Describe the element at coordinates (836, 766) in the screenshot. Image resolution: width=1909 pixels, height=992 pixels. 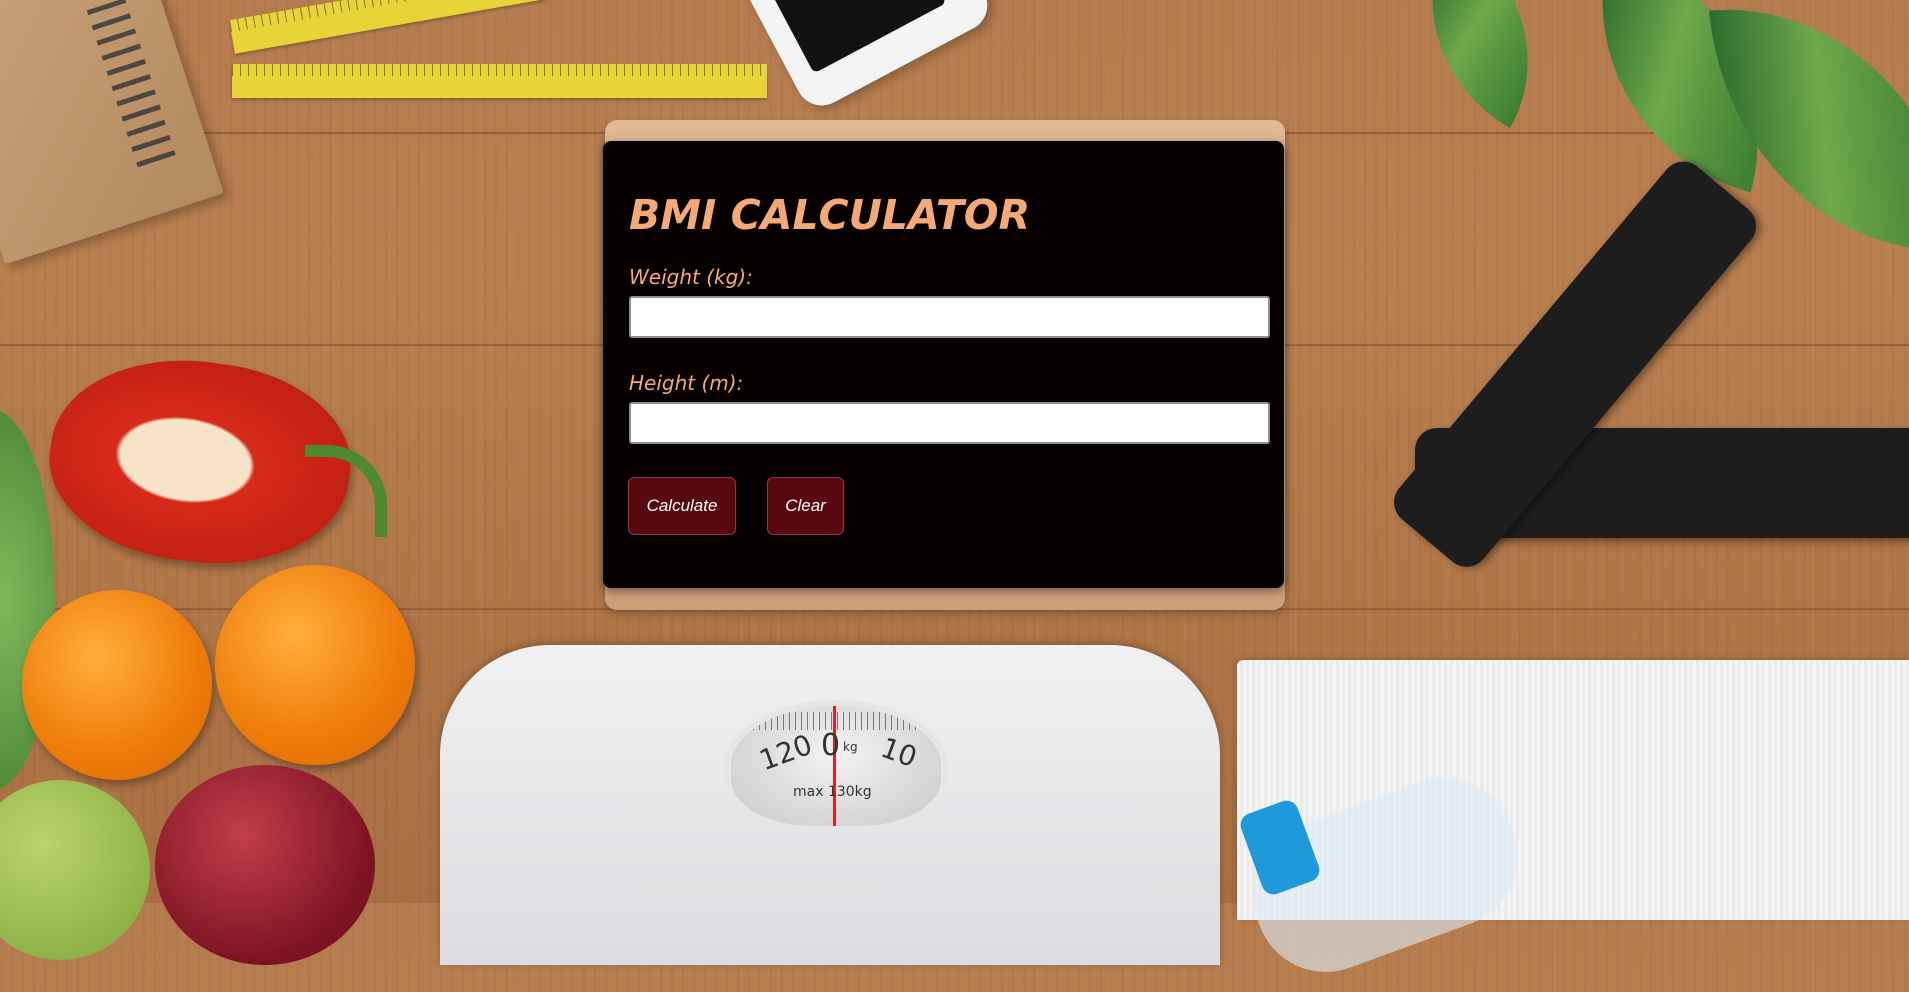
I see `scale-dial-image: 120 0 kg 10 max 130kg` at that location.